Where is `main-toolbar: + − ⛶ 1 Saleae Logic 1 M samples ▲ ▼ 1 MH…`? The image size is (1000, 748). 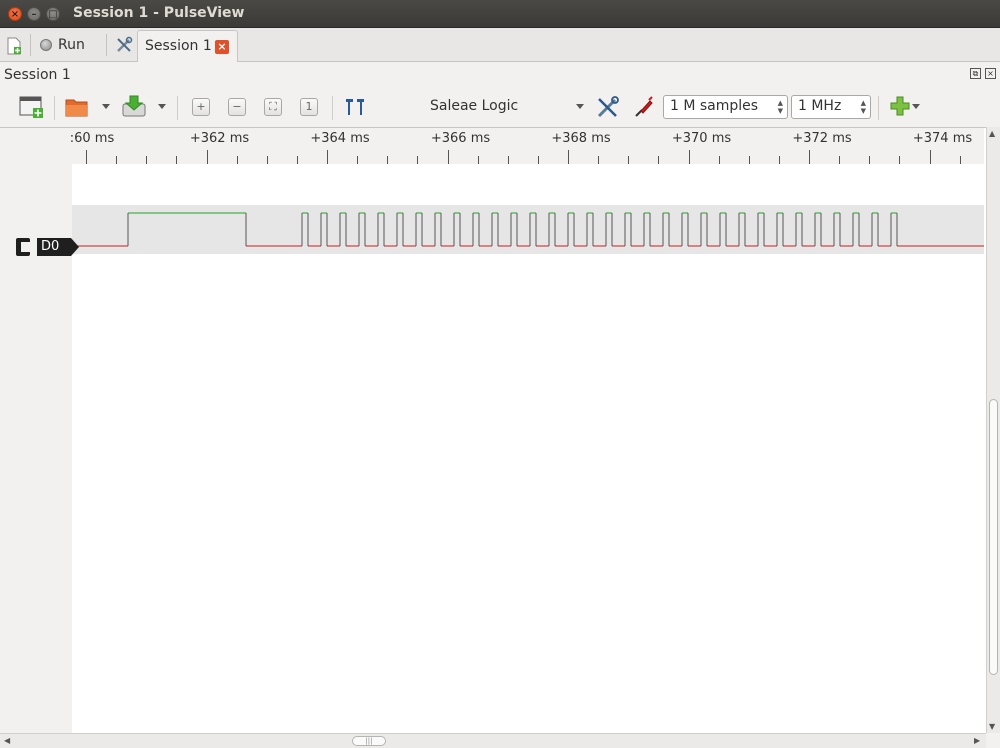 main-toolbar: + − ⛶ 1 Saleae Logic 1 M samples ▲ ▼ 1 MH… is located at coordinates (500, 107).